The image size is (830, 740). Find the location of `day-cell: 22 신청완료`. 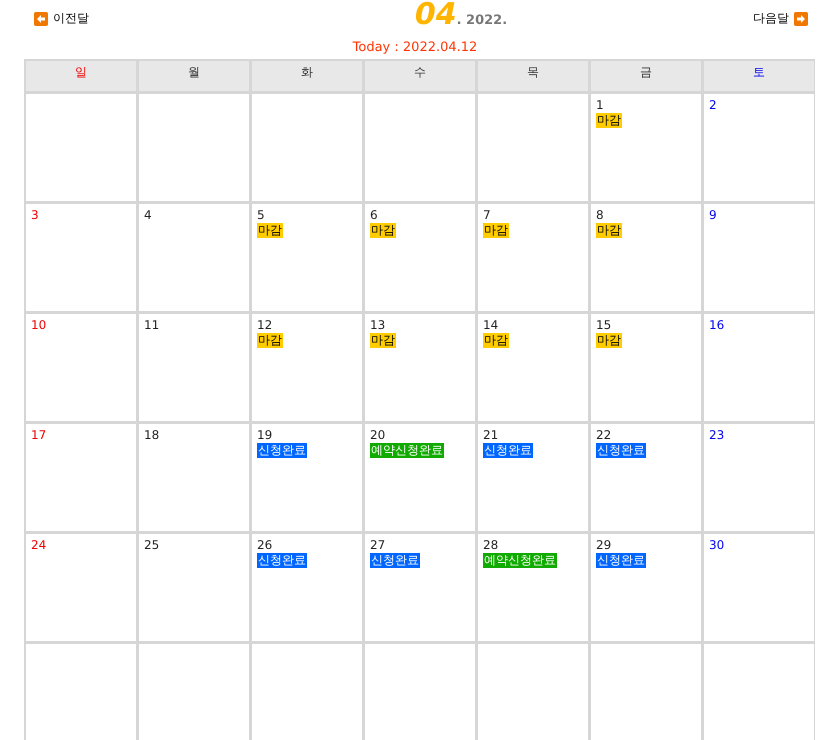

day-cell: 22 신청완료 is located at coordinates (646, 477).